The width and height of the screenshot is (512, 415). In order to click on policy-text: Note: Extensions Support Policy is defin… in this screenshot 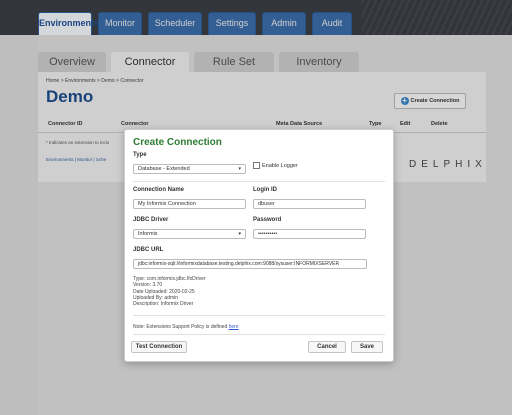, I will do `click(181, 327)`.